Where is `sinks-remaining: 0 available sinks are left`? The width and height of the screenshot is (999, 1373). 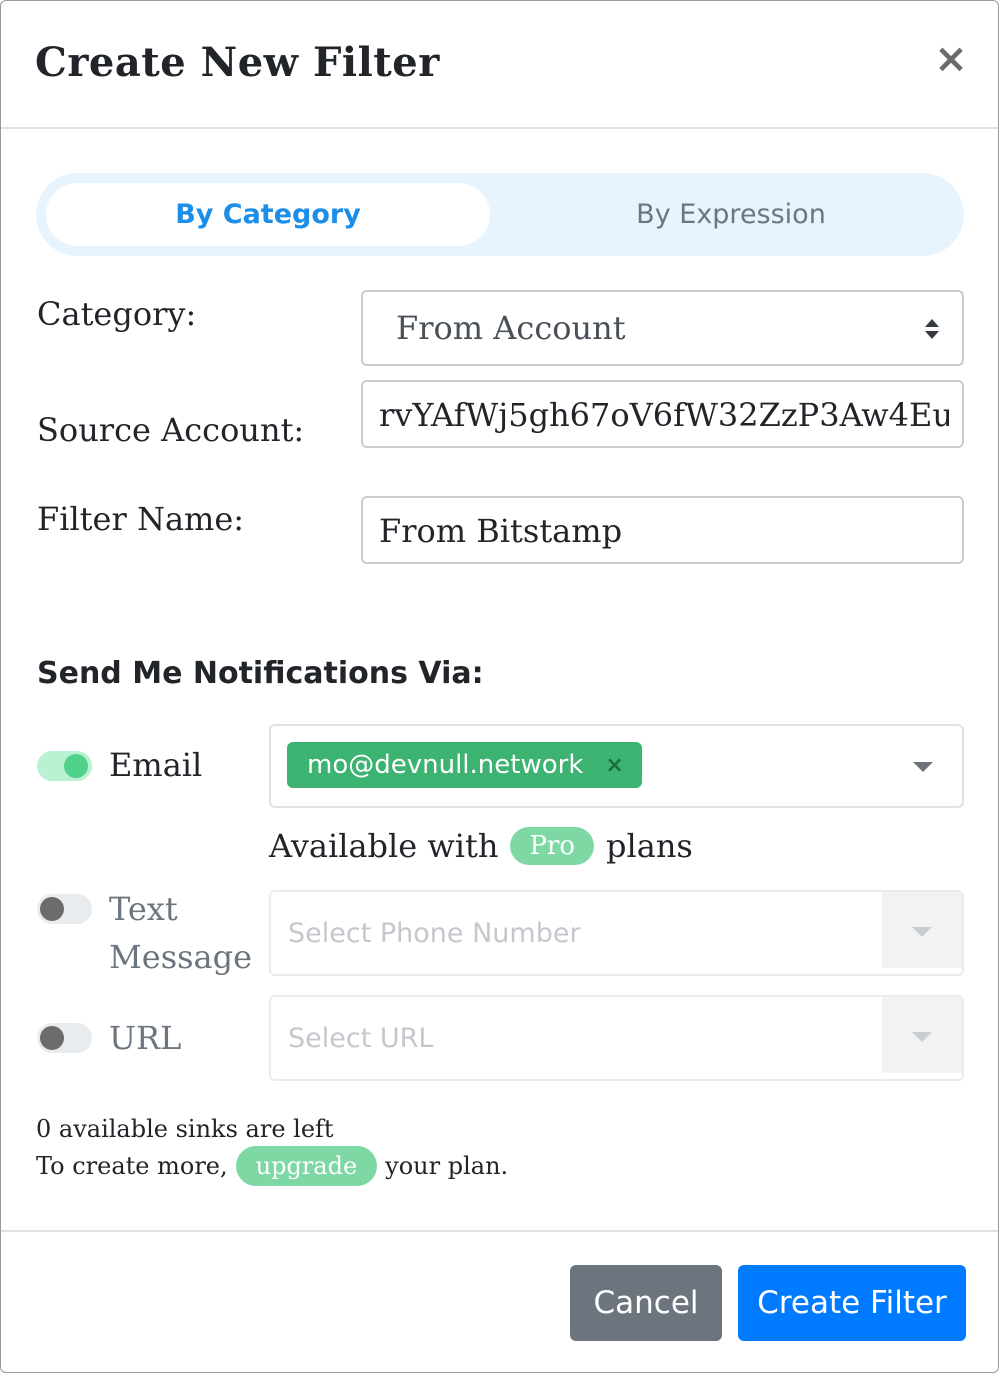 sinks-remaining: 0 available sinks are left is located at coordinates (185, 1129).